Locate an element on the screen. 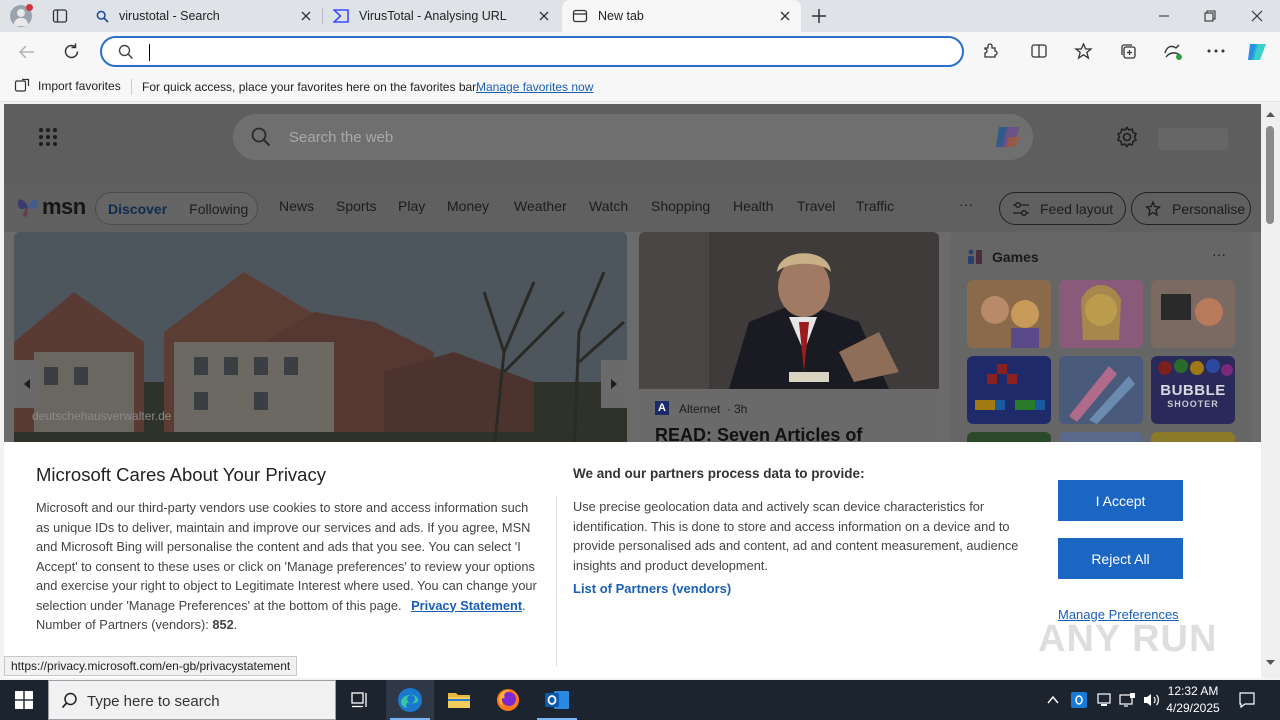  nav-news: News is located at coordinates (296, 206).